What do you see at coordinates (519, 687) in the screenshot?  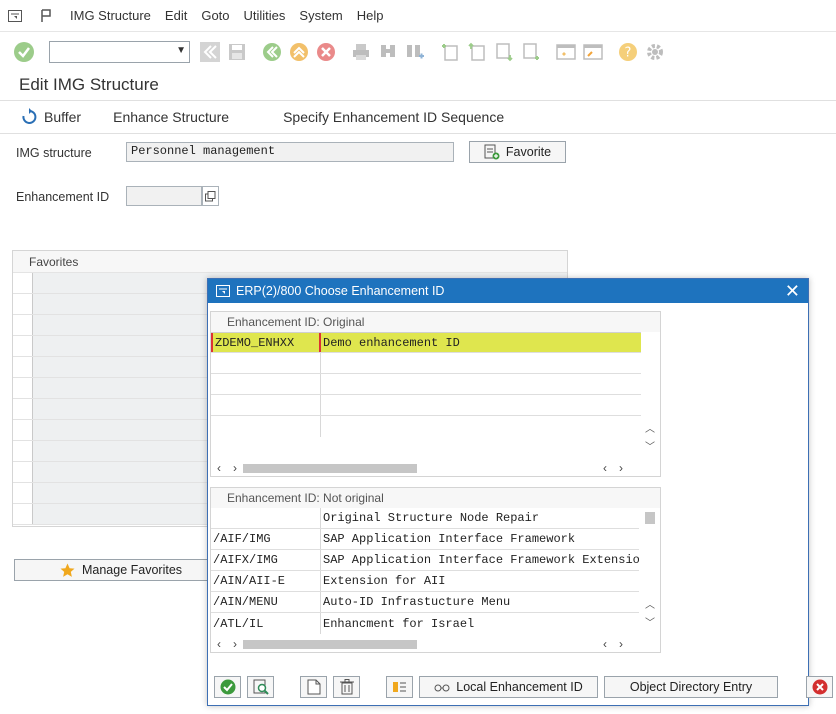 I see `local-enhancement-id-label: Local Enhancement ID` at bounding box center [519, 687].